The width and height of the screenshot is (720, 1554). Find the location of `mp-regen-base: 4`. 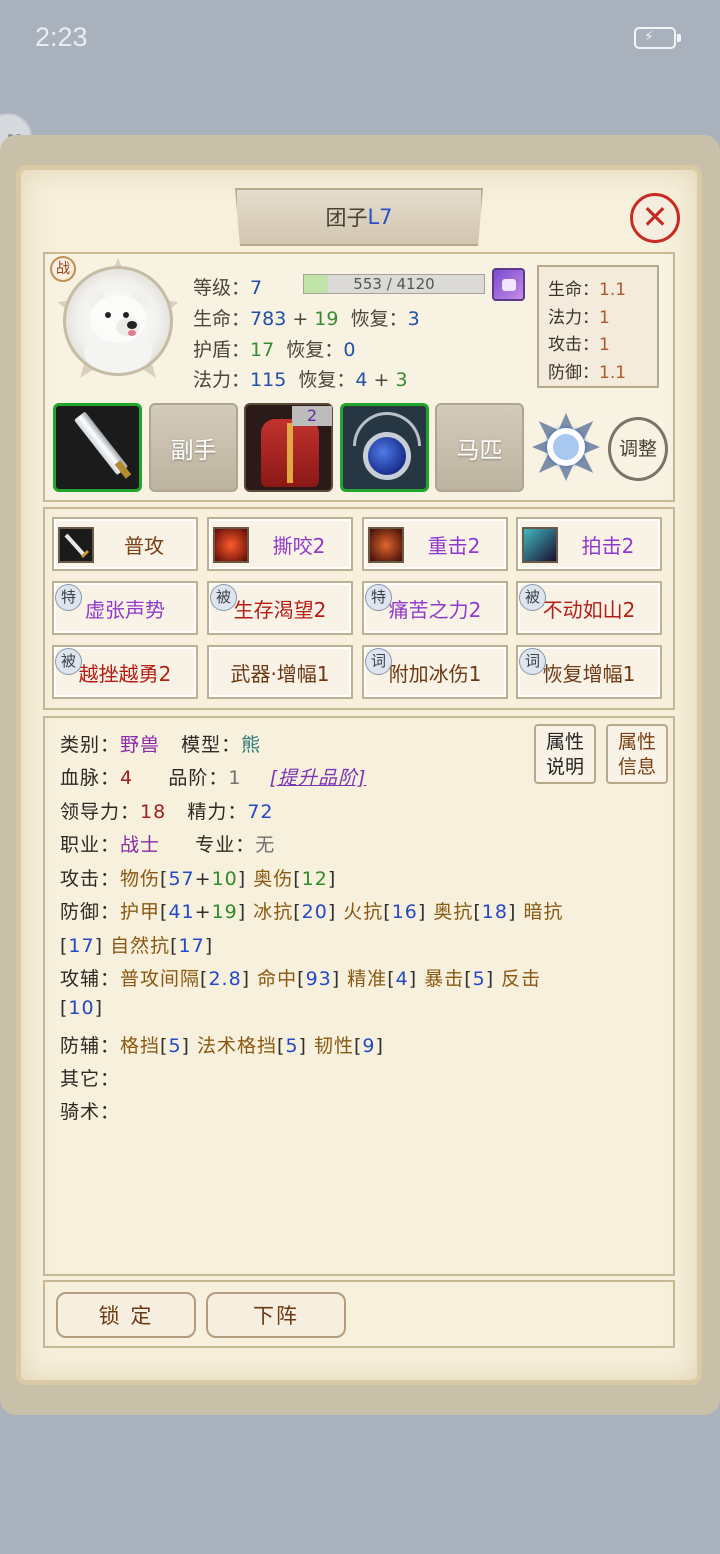

mp-regen-base: 4 is located at coordinates (361, 380).